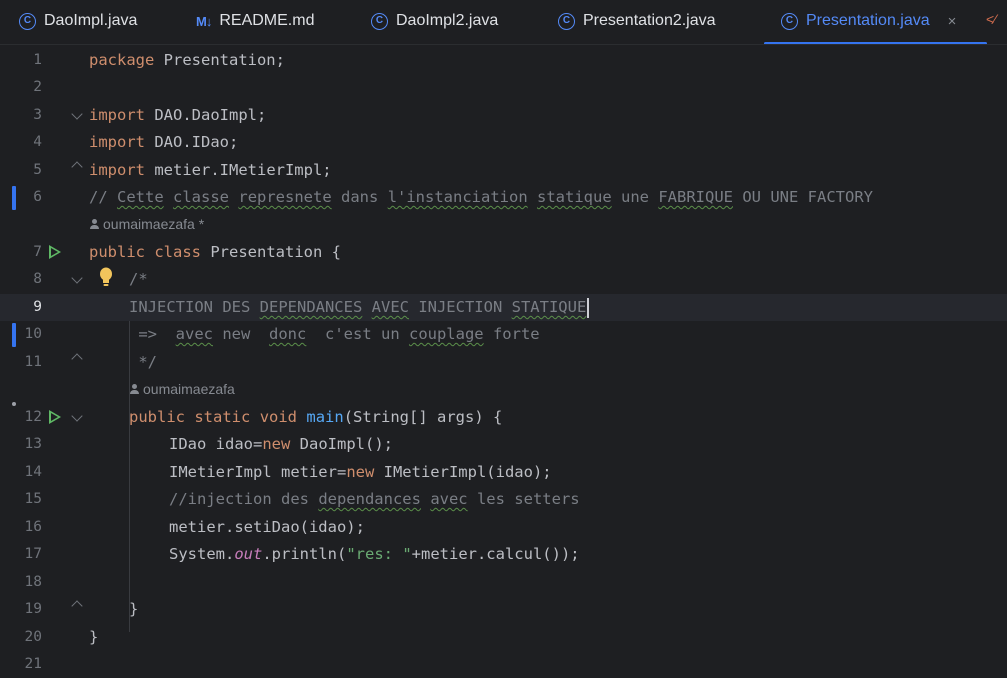 This screenshot has height=678, width=1007. What do you see at coordinates (463, 472) in the screenshot?
I see `code-token: IMetierImpl(idao);` at bounding box center [463, 472].